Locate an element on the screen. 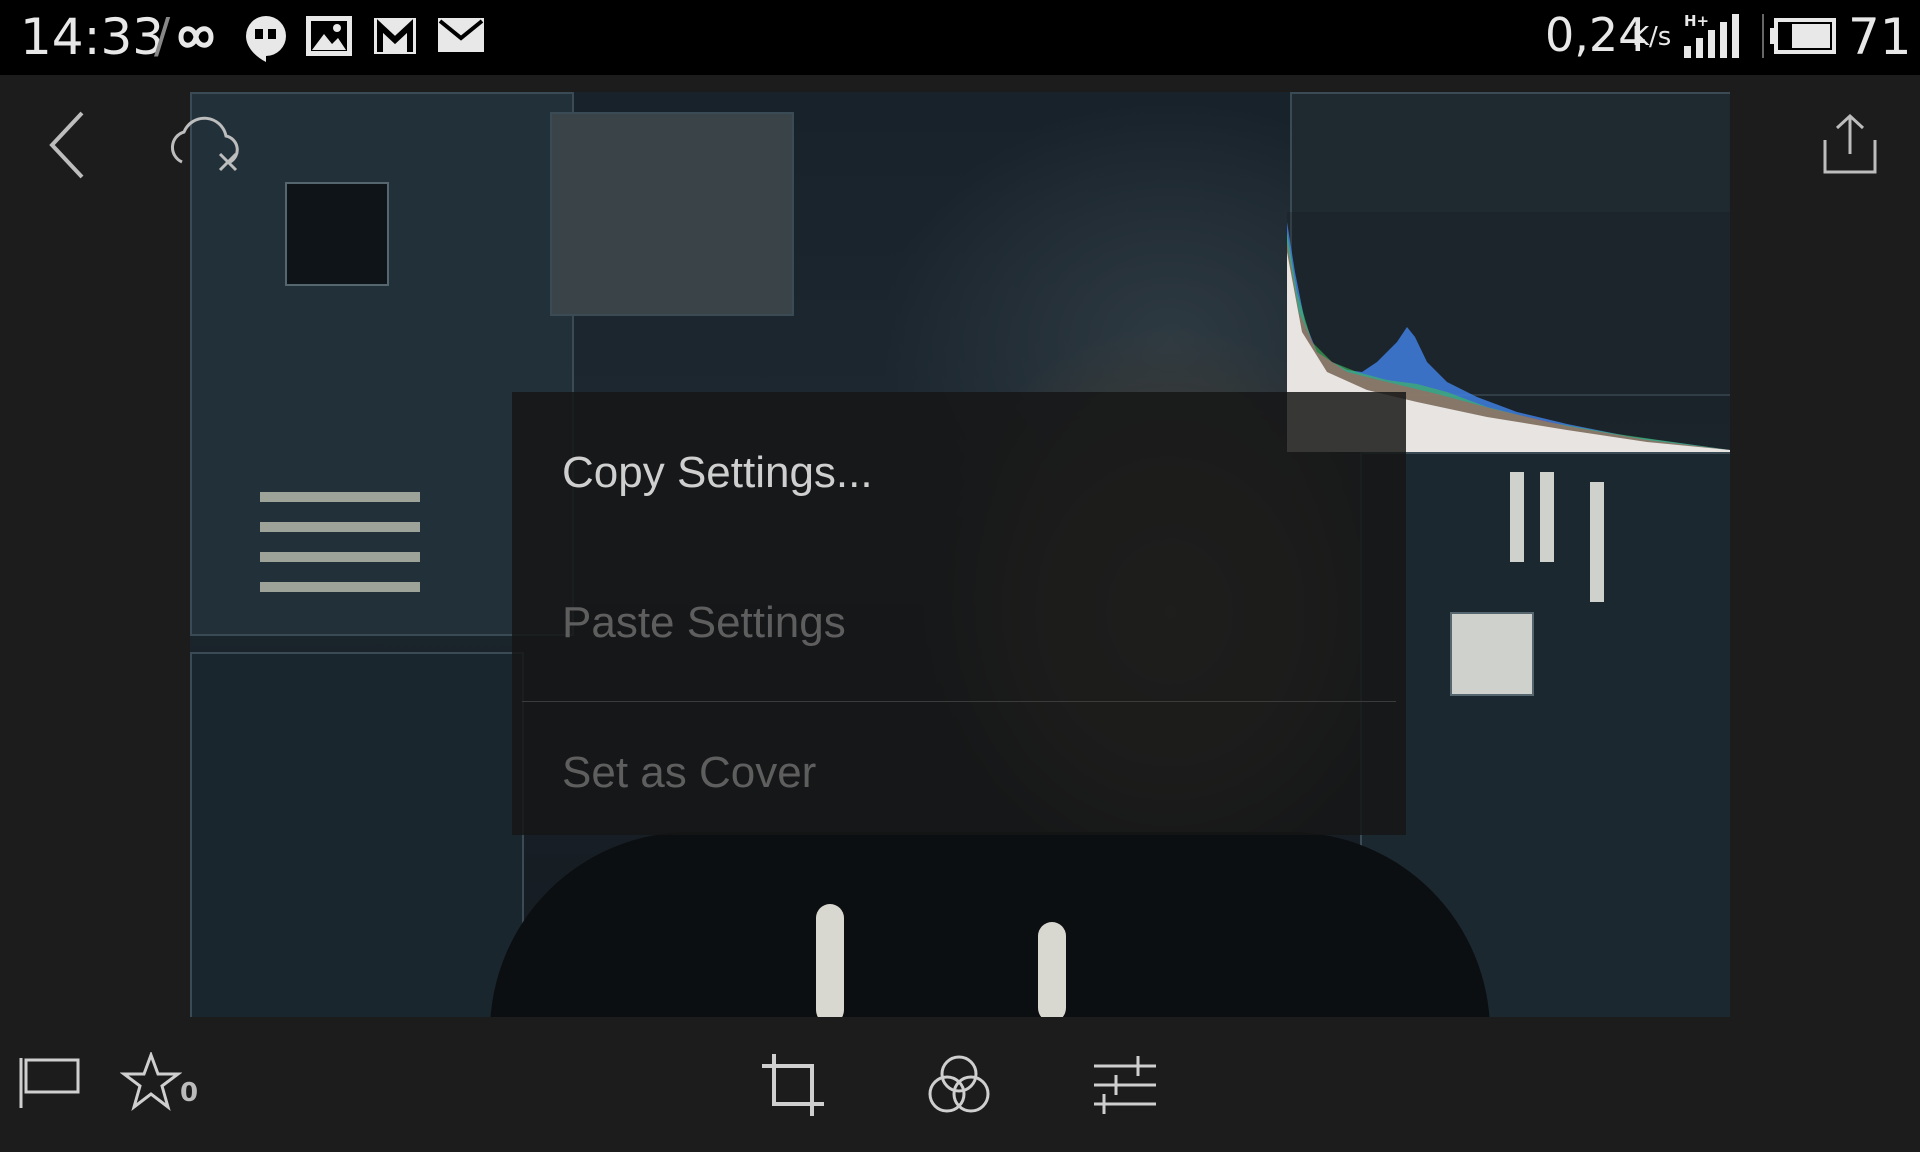  share-button is located at coordinates (1850, 145).